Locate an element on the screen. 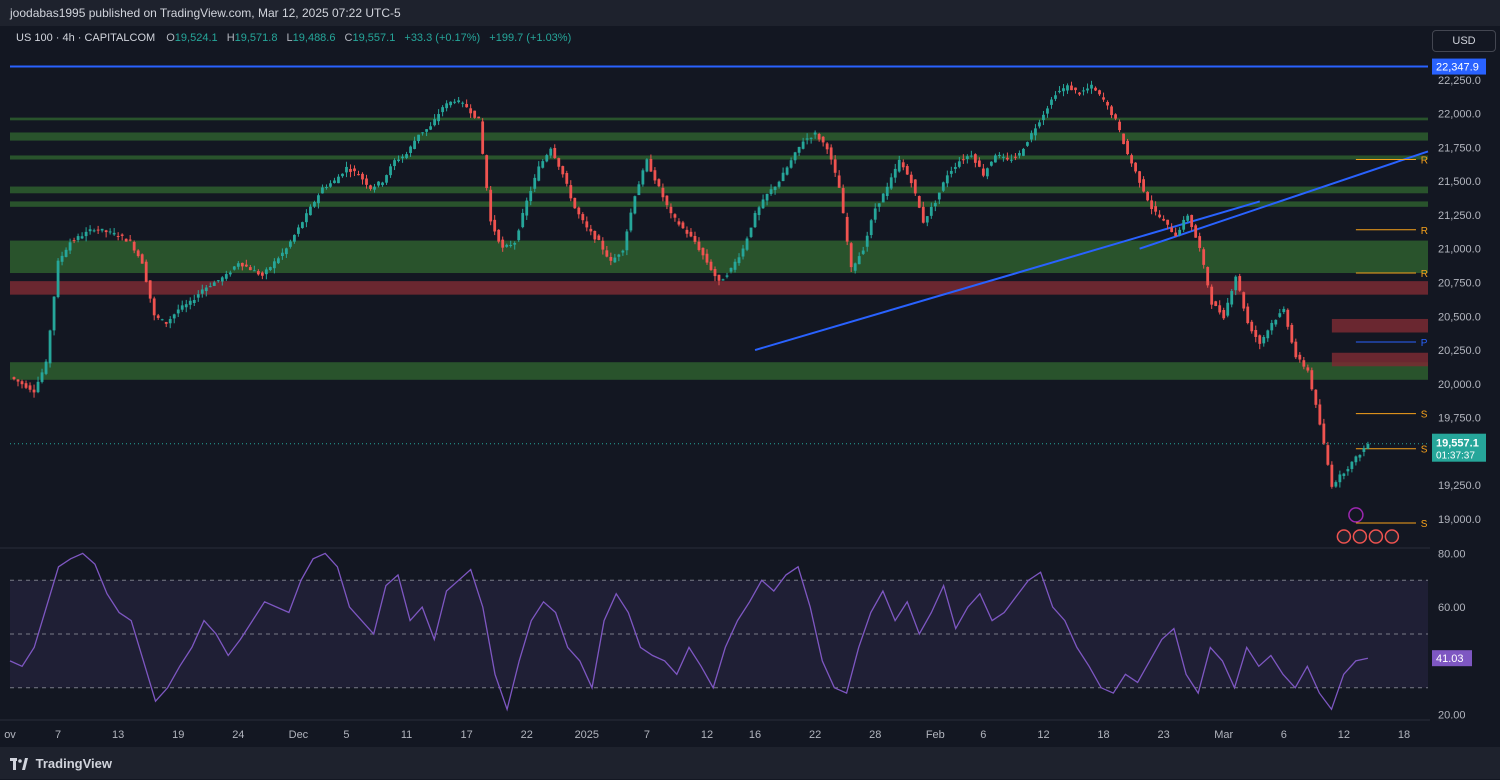 The width and height of the screenshot is (1500, 780). support-zone is located at coordinates (719, 119).